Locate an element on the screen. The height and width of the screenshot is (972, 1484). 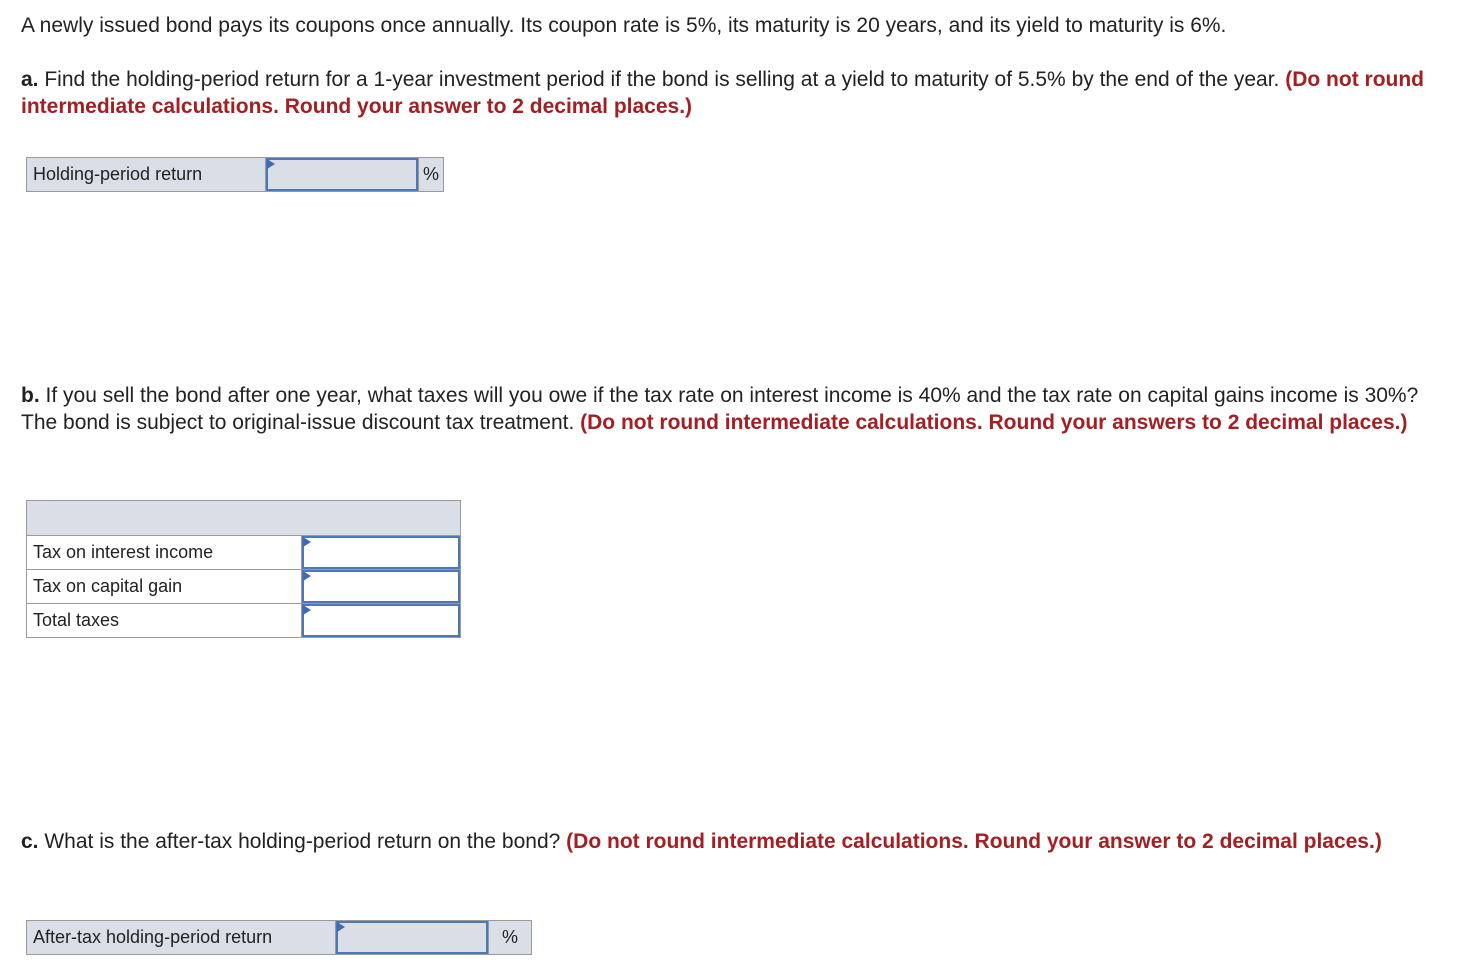
holding-period-return-row: Holding-period return % is located at coordinates (235, 174).